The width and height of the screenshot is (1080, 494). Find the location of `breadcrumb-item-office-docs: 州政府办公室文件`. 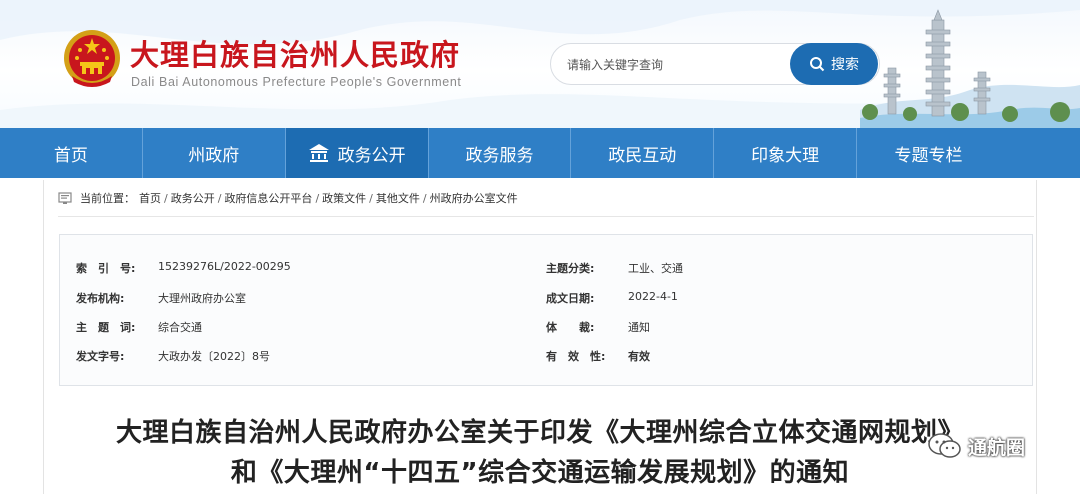

breadcrumb-item-office-docs: 州政府办公室文件 is located at coordinates (474, 198).